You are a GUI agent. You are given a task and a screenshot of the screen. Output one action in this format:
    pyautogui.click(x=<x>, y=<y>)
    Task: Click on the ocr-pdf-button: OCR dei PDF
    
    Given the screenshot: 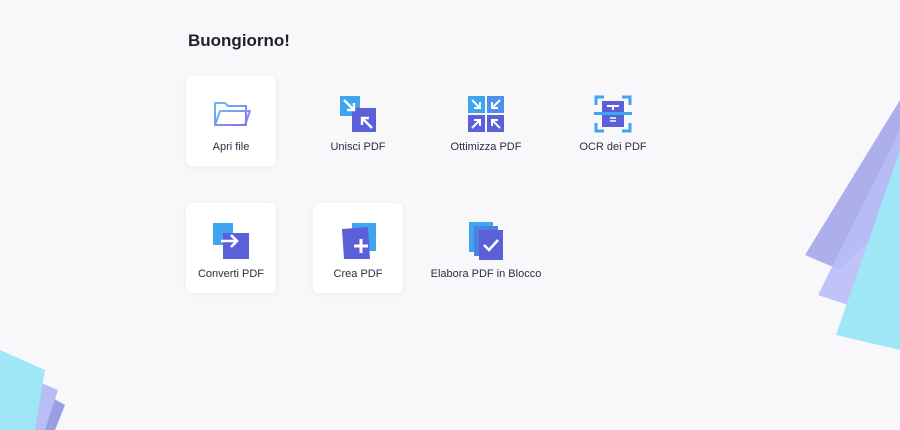 What is the action you would take?
    pyautogui.click(x=613, y=121)
    